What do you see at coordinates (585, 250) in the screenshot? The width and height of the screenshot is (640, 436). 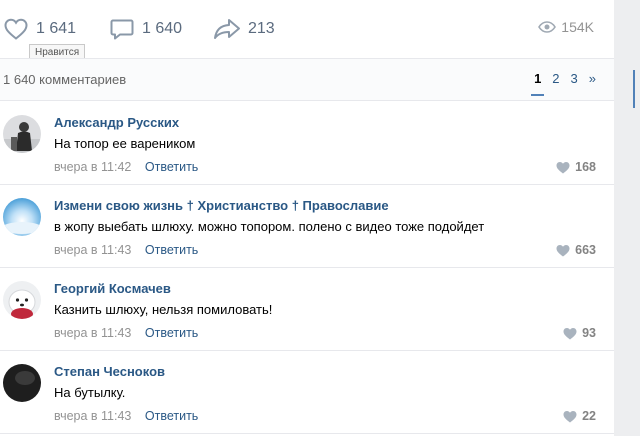 I see `comment-like-count: 663` at bounding box center [585, 250].